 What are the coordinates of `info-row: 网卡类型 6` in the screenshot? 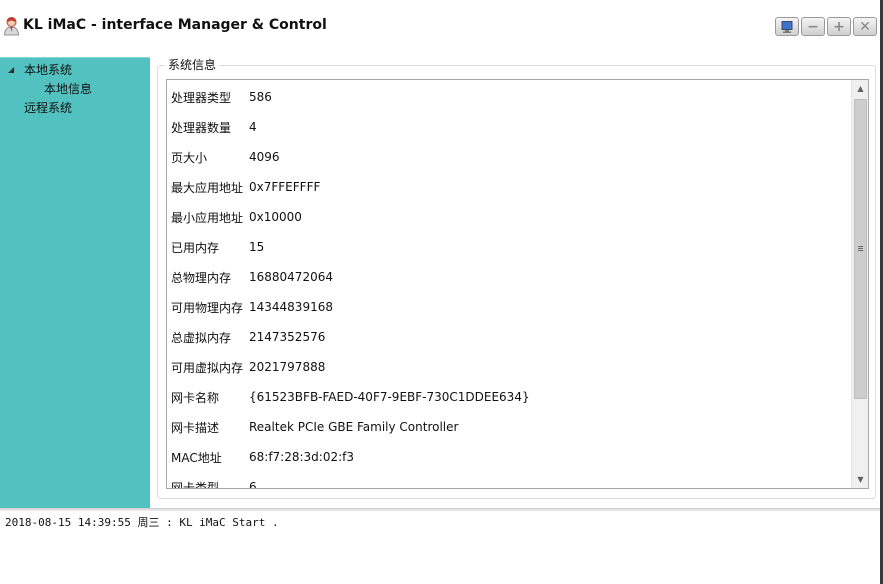 It's located at (214, 483).